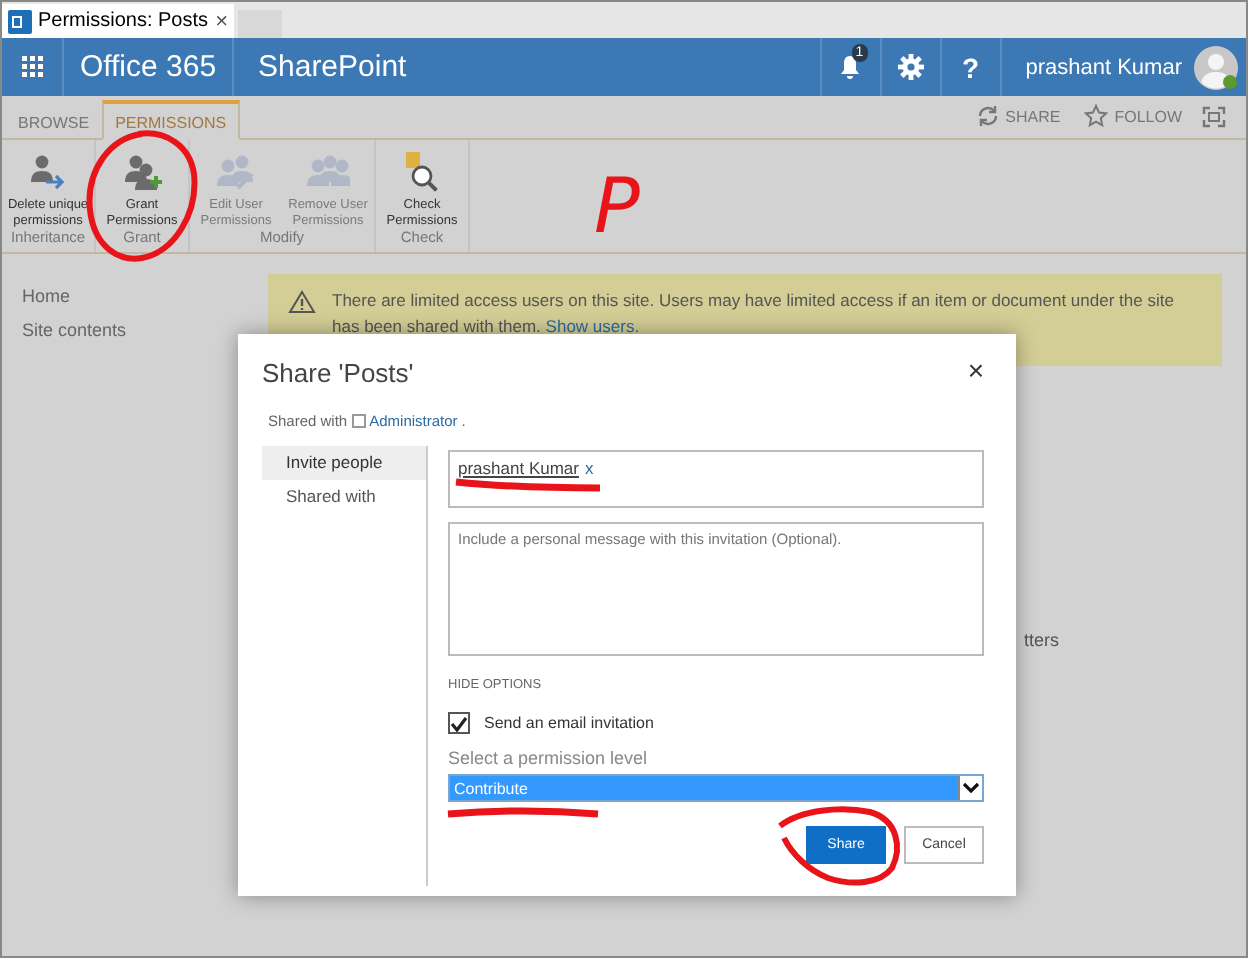  Describe the element at coordinates (145, 296) in the screenshot. I see `nav-link: Home` at that location.